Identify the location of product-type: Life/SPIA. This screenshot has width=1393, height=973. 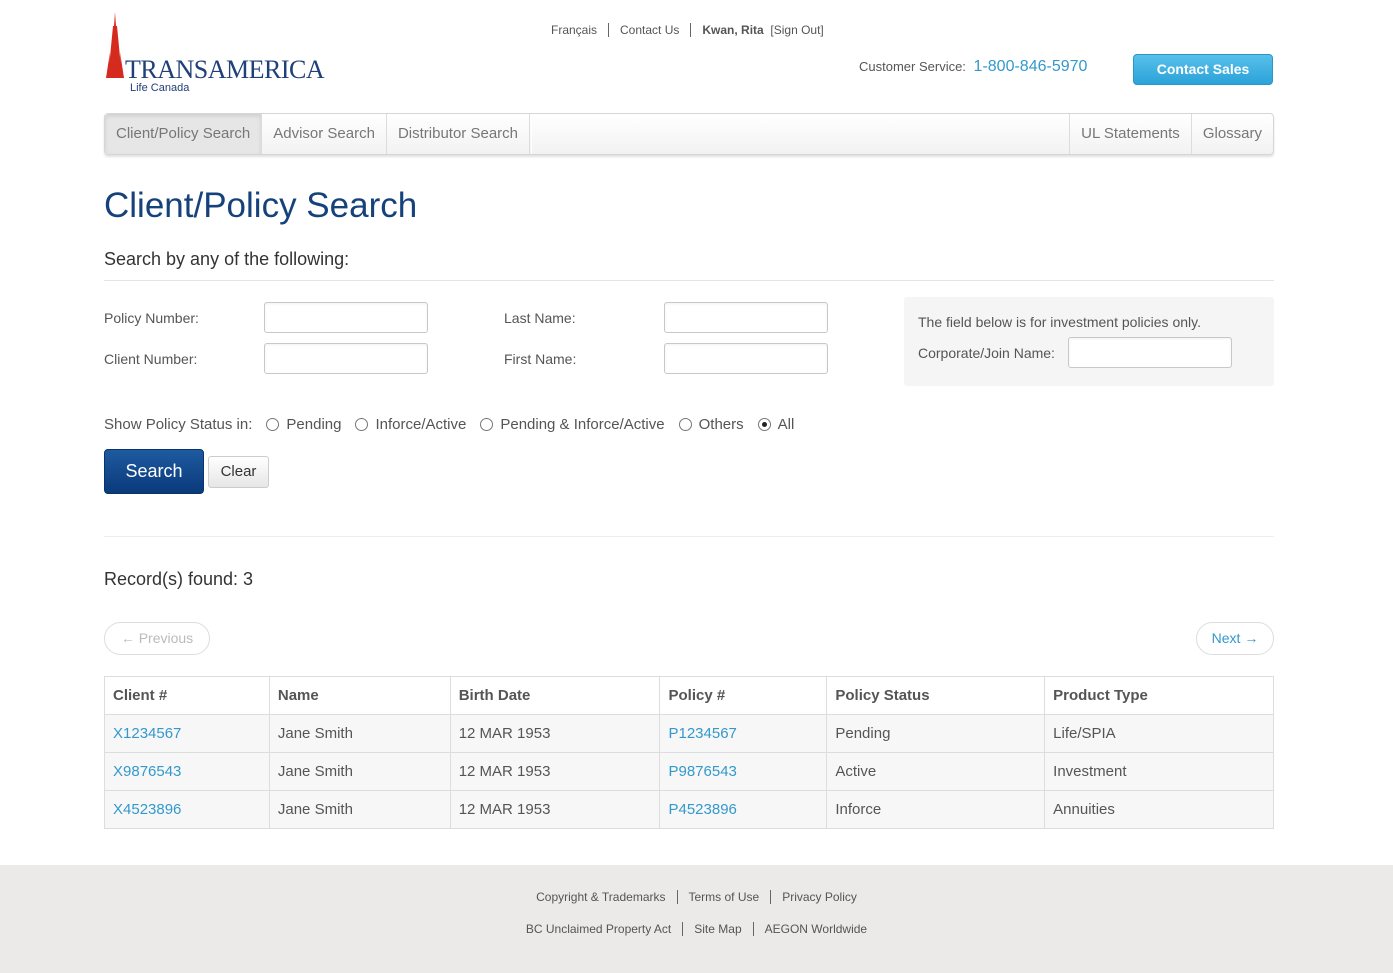
(1159, 733).